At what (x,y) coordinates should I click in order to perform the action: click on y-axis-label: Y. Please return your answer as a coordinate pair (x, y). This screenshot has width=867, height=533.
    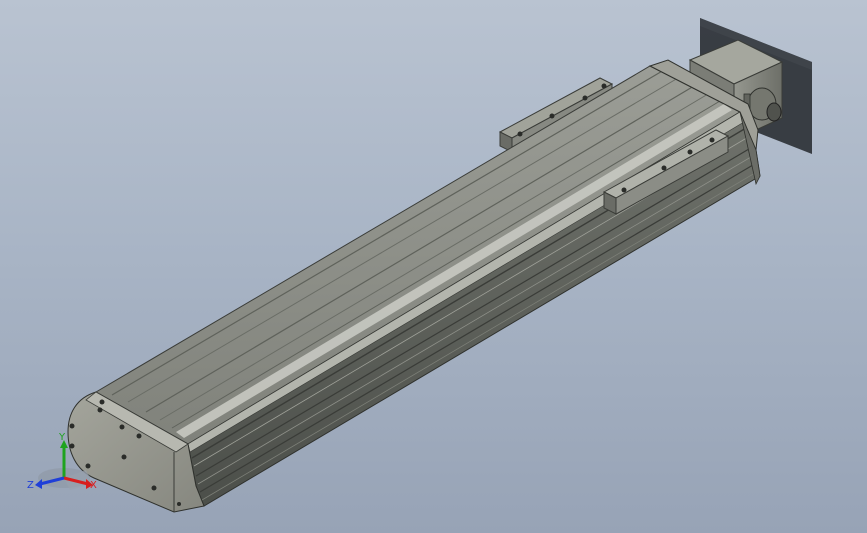
    Looking at the image, I should click on (62, 437).